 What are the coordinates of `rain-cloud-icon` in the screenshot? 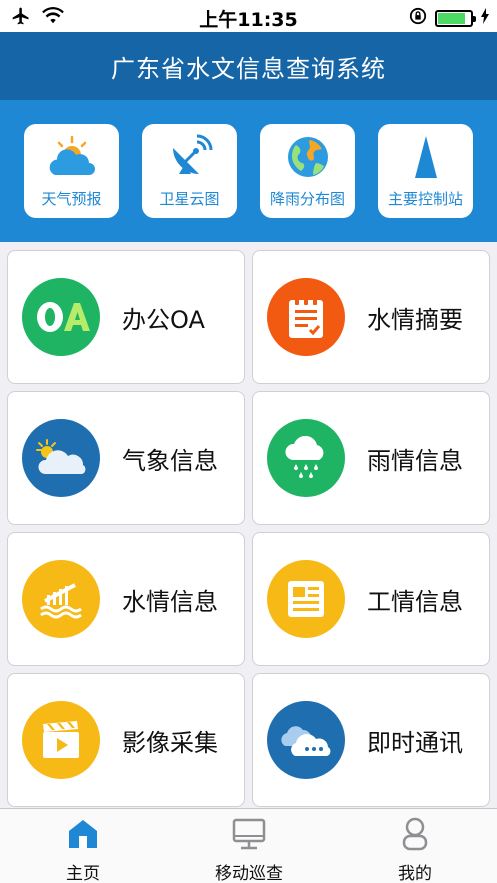 It's located at (306, 458).